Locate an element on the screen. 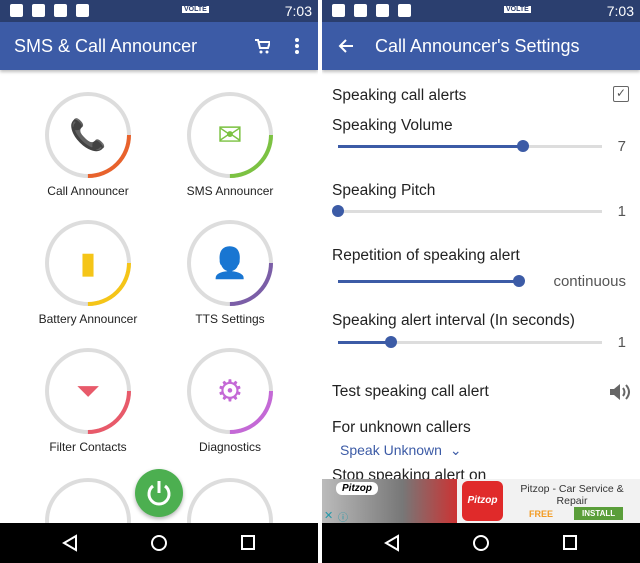 The image size is (640, 563). repetition-label: Repetition of speaking alert is located at coordinates (426, 255).